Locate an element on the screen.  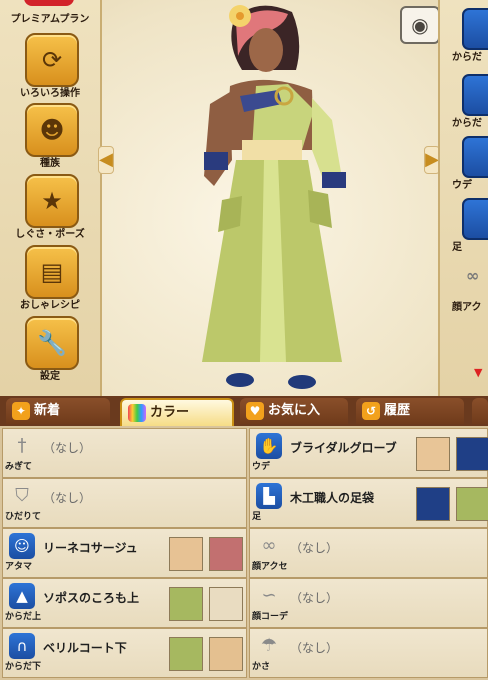
menu-label-premium: プレミアムプラン is located at coordinates (50, 19).